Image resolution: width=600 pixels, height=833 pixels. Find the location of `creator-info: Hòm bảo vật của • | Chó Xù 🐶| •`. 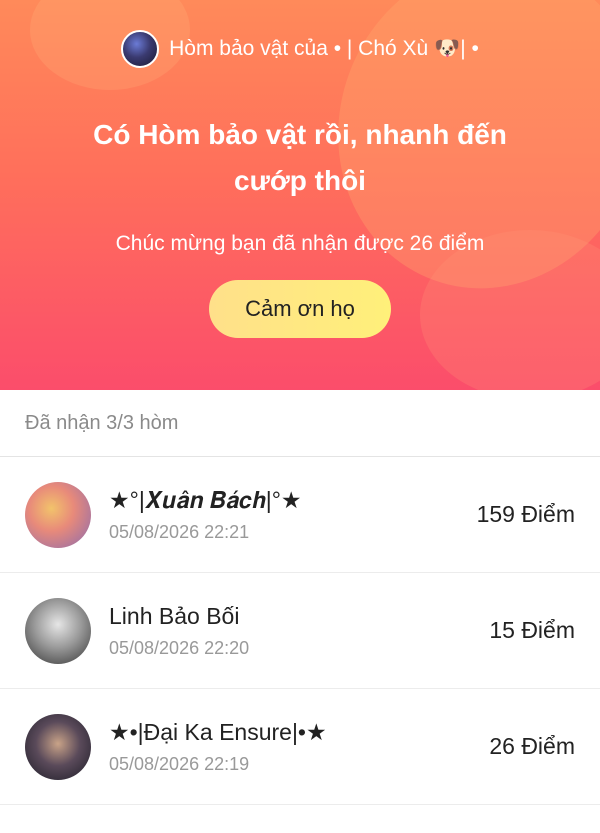

creator-info: Hòm bảo vật của • | Chó Xù 🐶| • is located at coordinates (300, 49).